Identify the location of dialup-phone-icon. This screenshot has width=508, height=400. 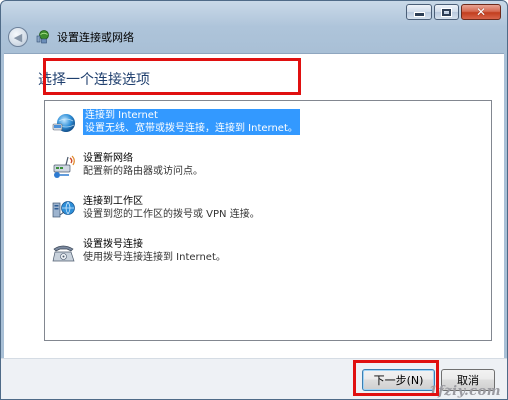
(64, 253).